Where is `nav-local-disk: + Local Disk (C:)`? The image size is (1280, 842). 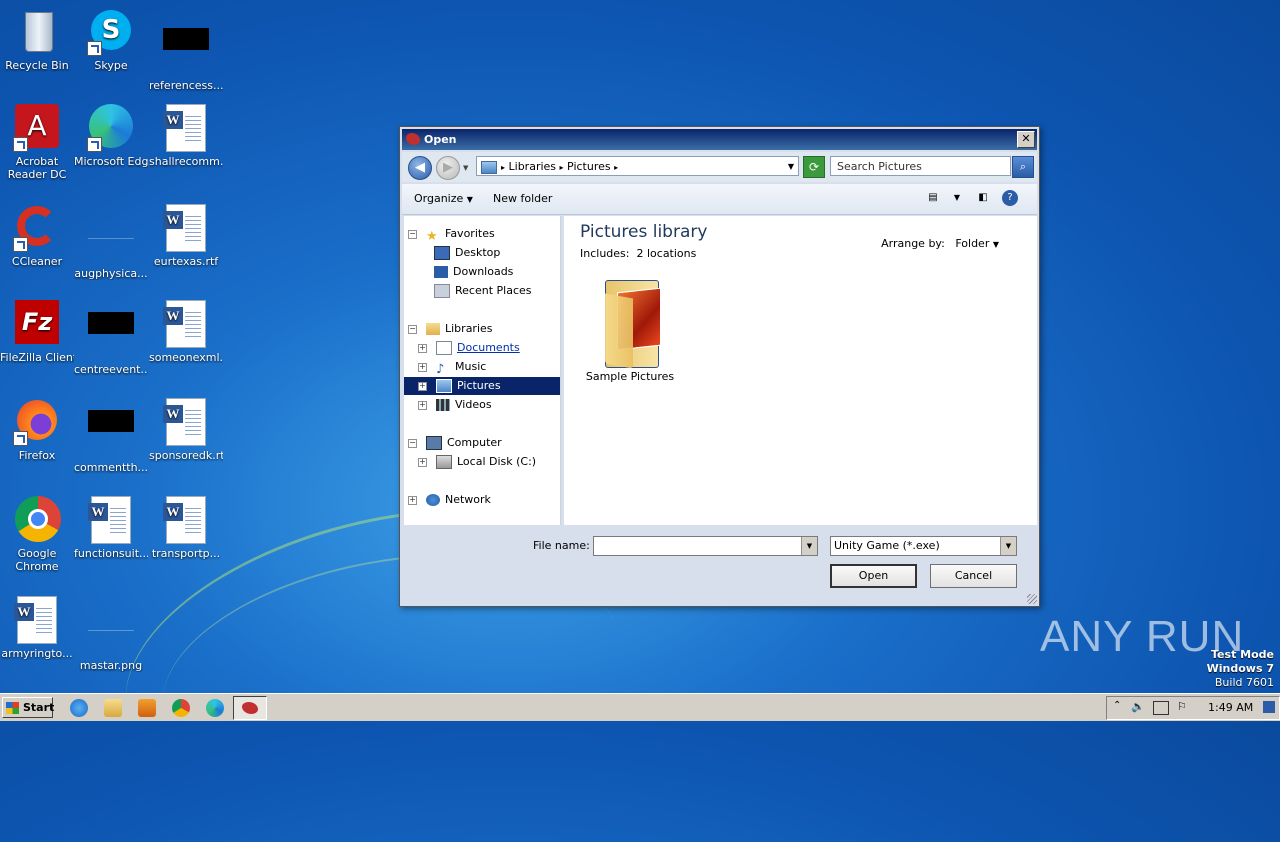 nav-local-disk: + Local Disk (C:) is located at coordinates (477, 462).